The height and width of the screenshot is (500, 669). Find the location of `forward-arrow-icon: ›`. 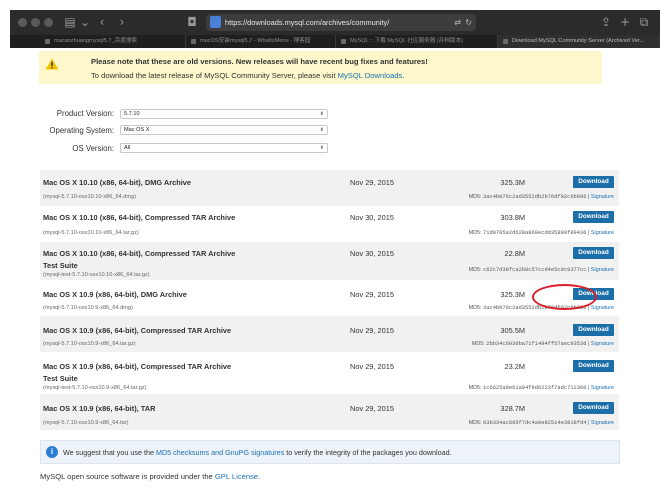

forward-arrow-icon: › is located at coordinates (122, 22).